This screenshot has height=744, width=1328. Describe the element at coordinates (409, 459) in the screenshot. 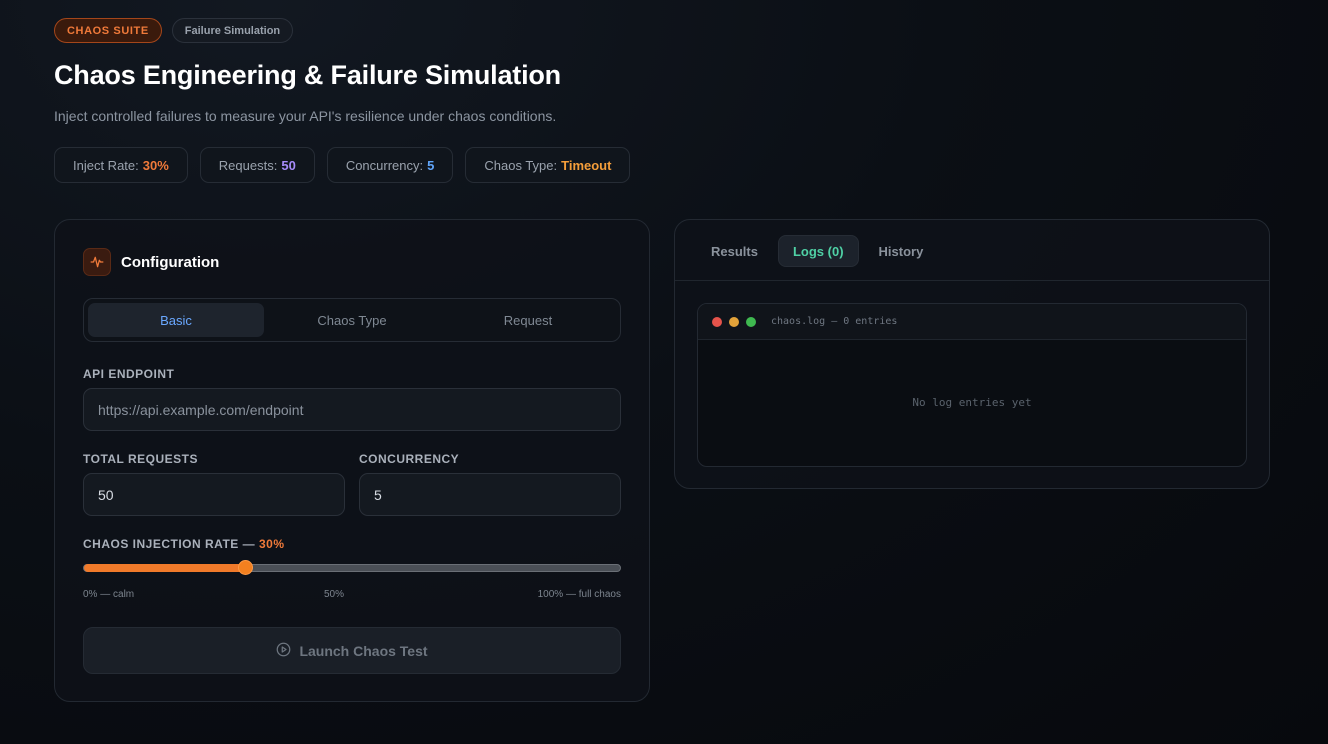

I see `concurrency-label: CONCURRENCY` at that location.